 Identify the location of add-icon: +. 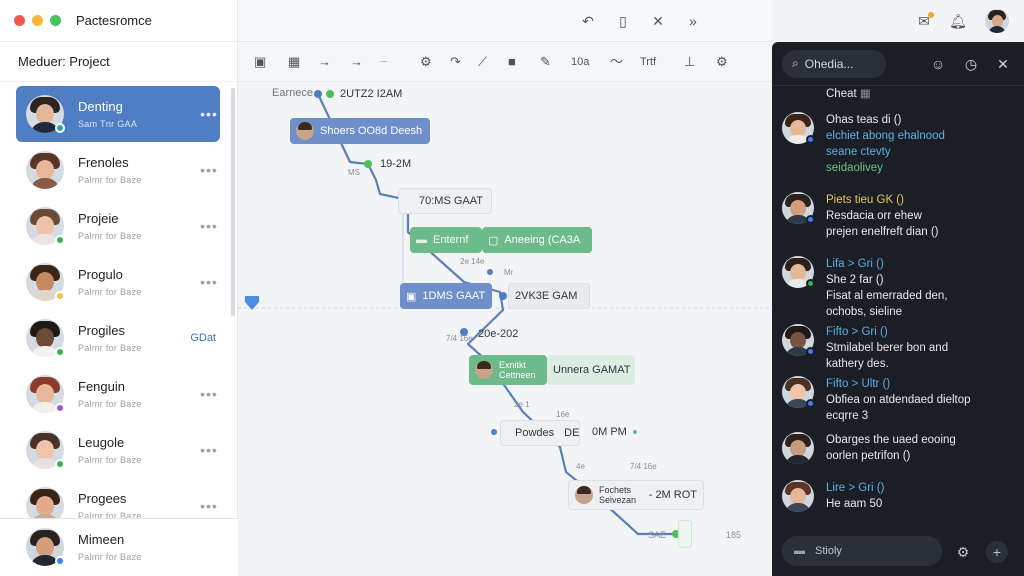
(997, 552).